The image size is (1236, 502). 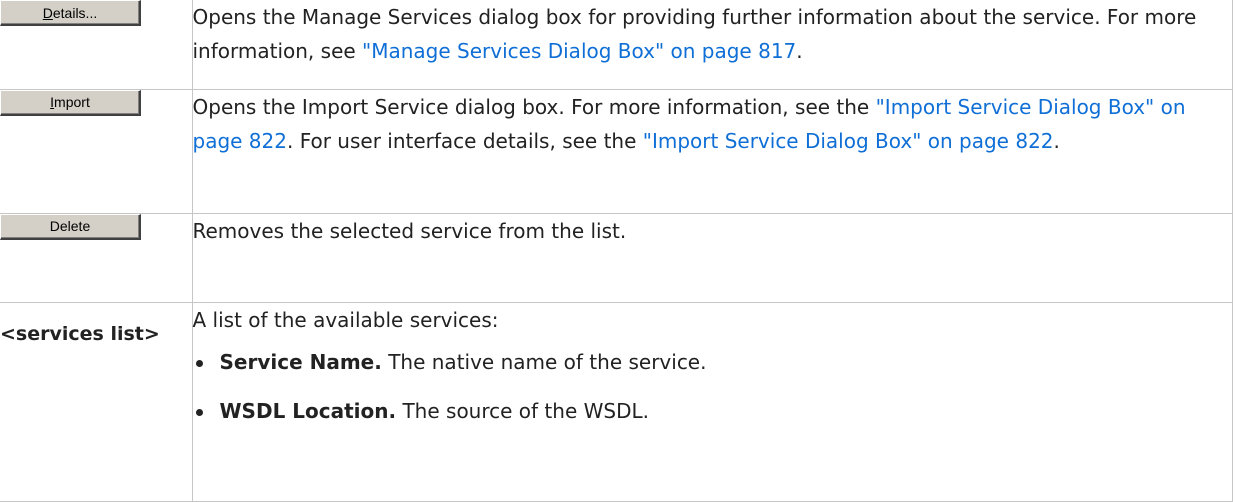 I want to click on list-item: WSDL Location. The source of the WSDL., so click(x=712, y=411).